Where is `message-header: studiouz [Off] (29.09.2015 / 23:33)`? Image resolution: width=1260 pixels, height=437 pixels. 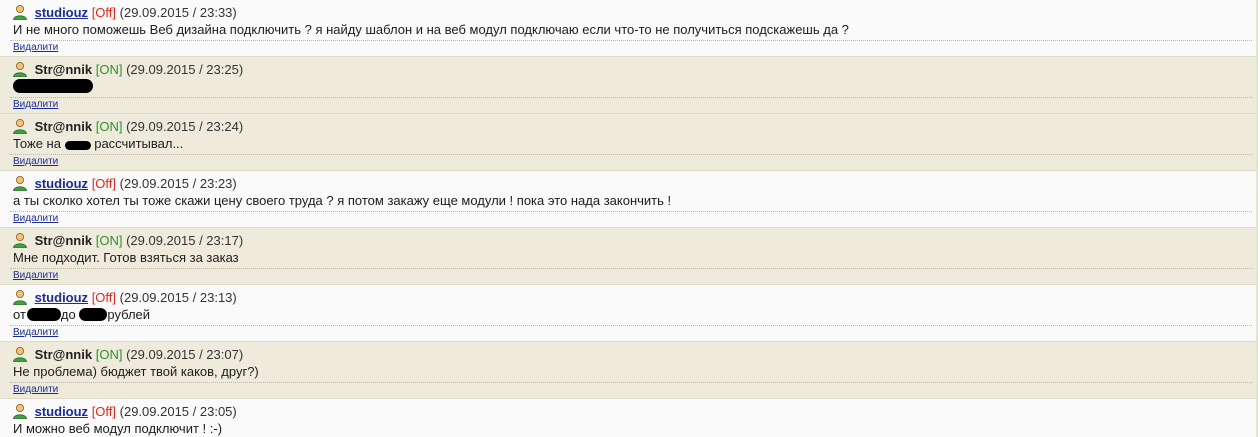
message-header: studiouz [Off] (29.09.2015 / 23:33) is located at coordinates (124, 12).